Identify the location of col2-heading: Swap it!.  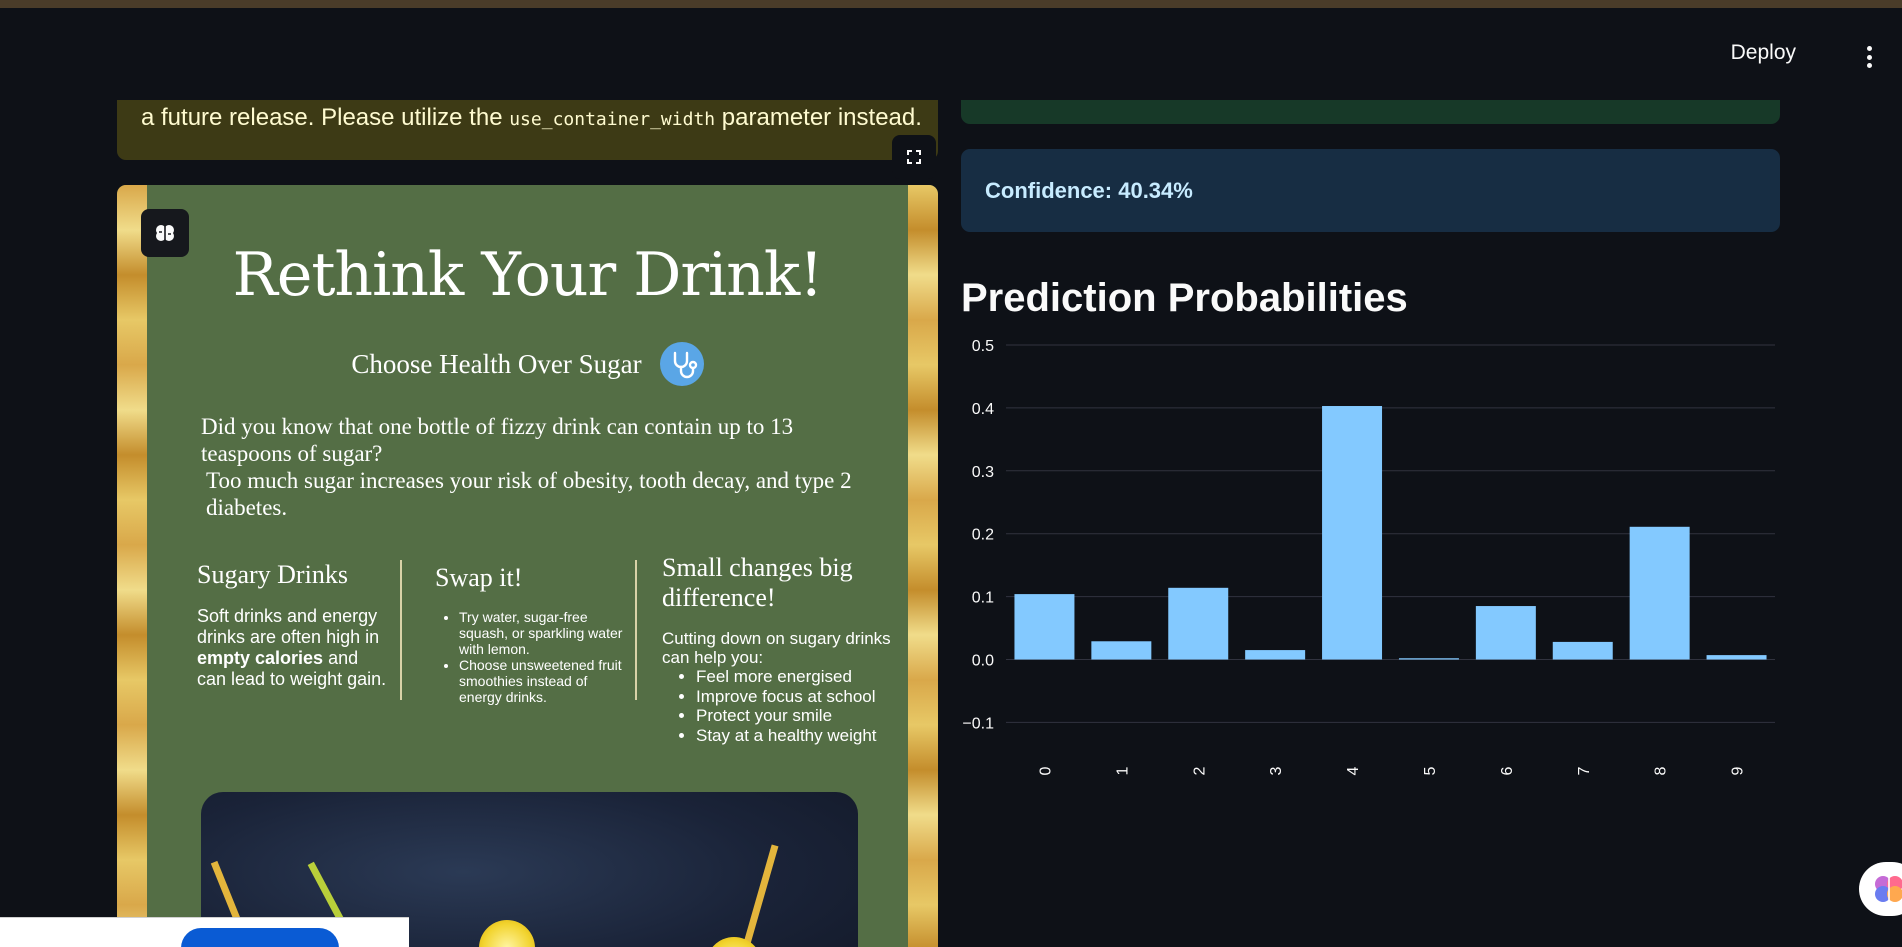
(479, 577).